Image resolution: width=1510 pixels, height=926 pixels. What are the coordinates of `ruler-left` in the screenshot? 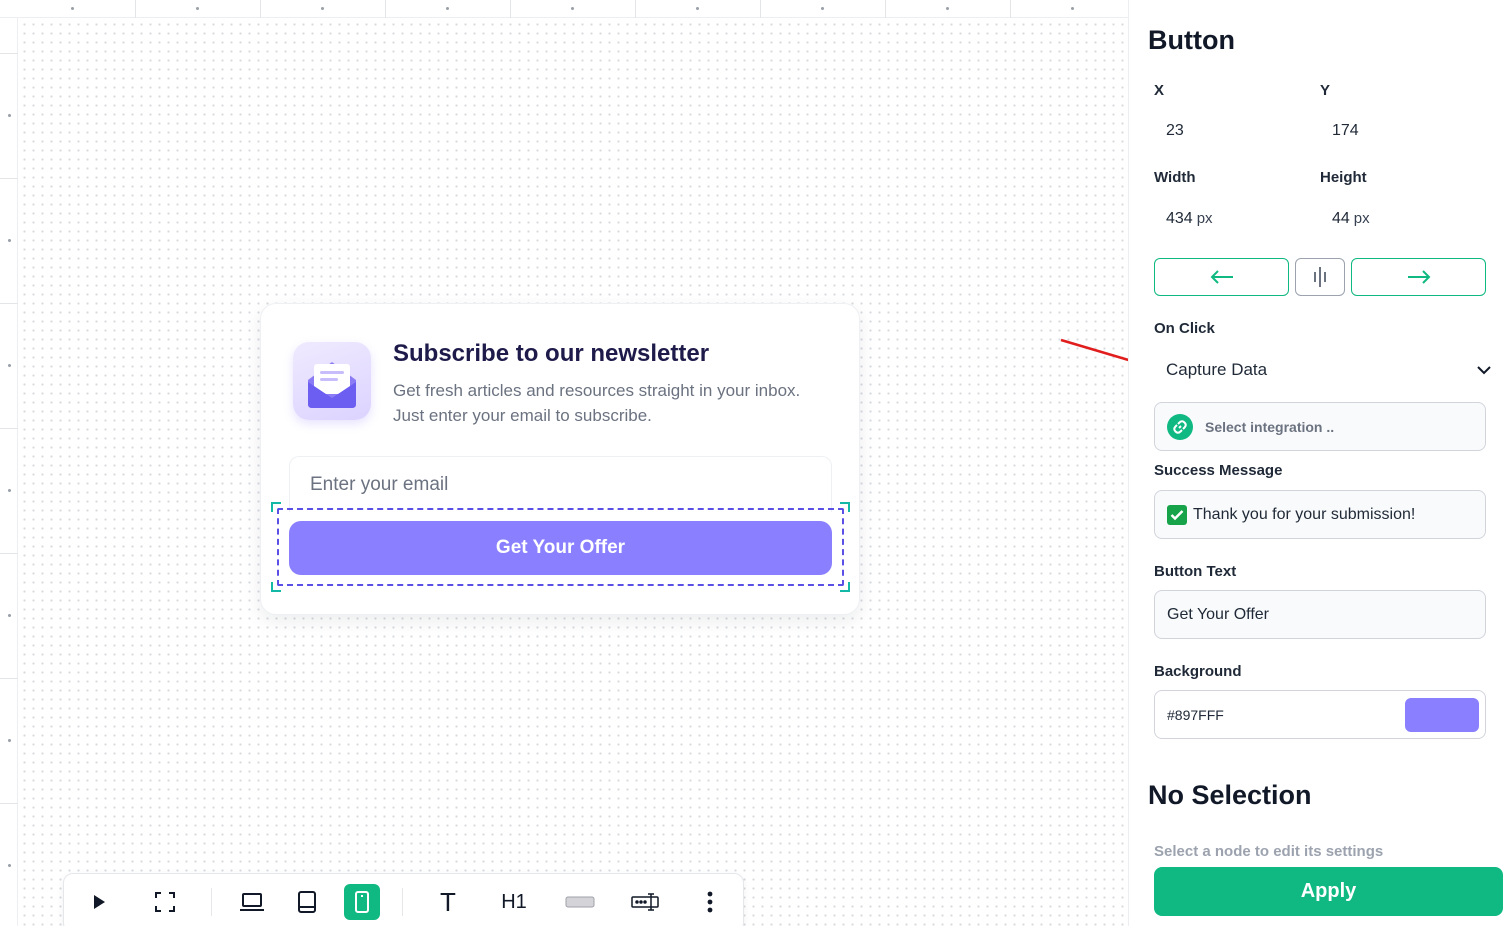 It's located at (9, 472).